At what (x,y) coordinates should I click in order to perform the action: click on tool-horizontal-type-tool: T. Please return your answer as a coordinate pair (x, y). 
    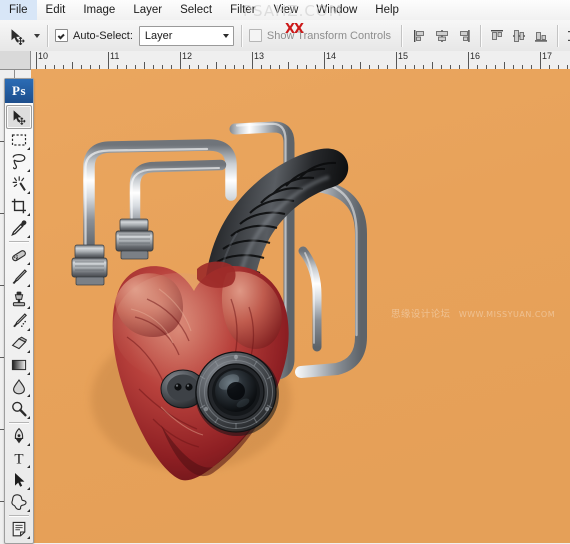
    Looking at the image, I should click on (19, 458).